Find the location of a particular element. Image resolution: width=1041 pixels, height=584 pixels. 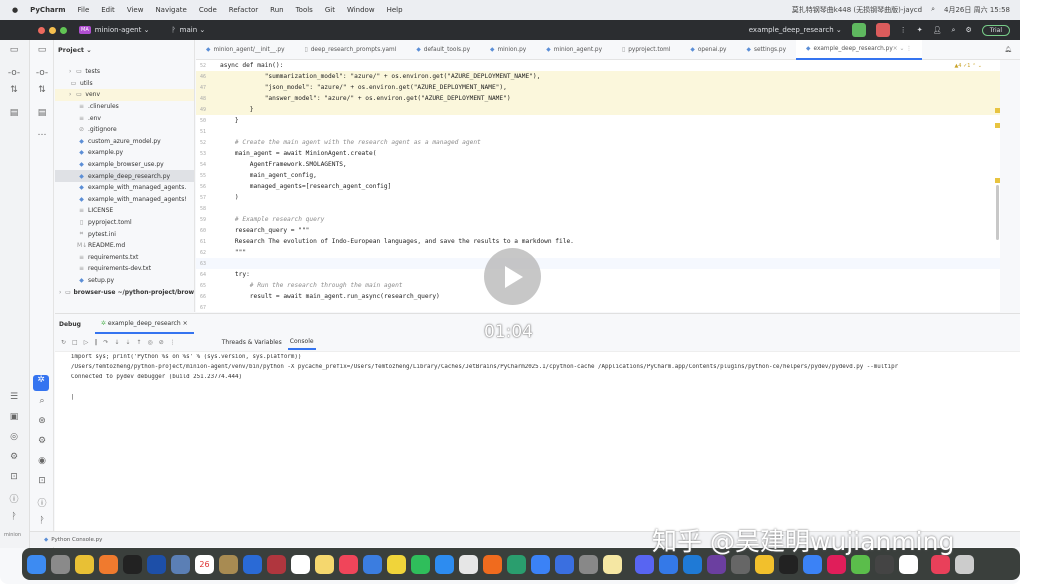

project-tree-item: ≡ requirements.txt is located at coordinates (124, 258).